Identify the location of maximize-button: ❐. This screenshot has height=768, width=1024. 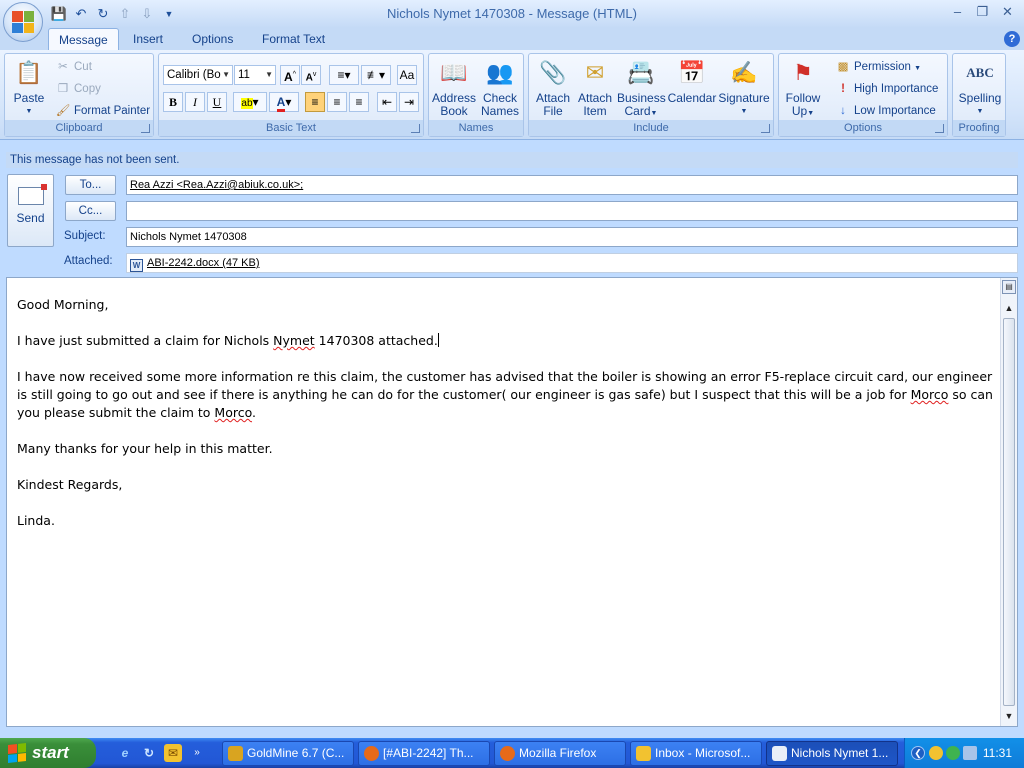
(982, 12).